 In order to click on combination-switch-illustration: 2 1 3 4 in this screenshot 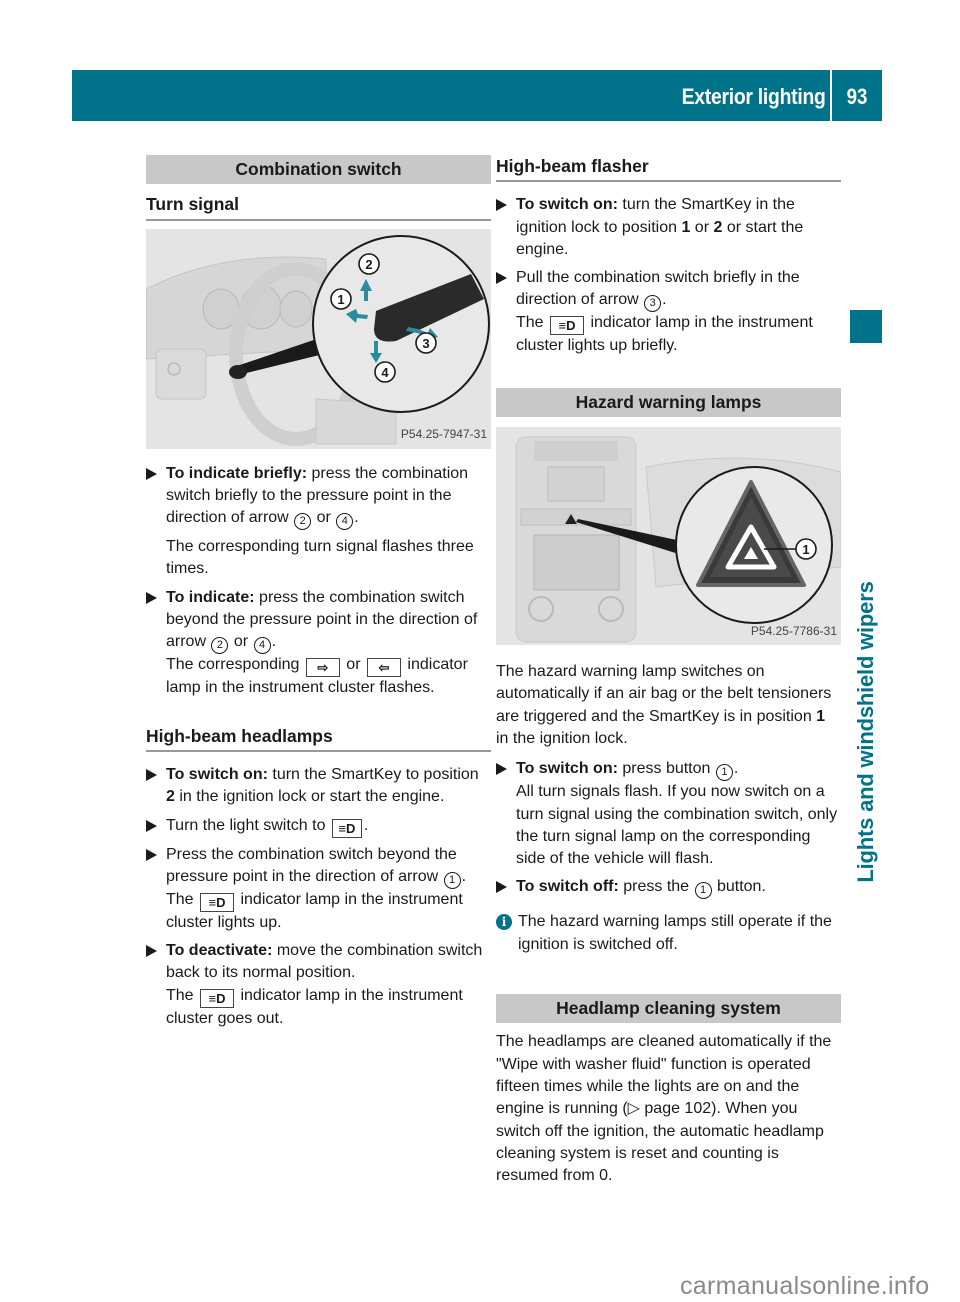, I will do `click(318, 338)`.